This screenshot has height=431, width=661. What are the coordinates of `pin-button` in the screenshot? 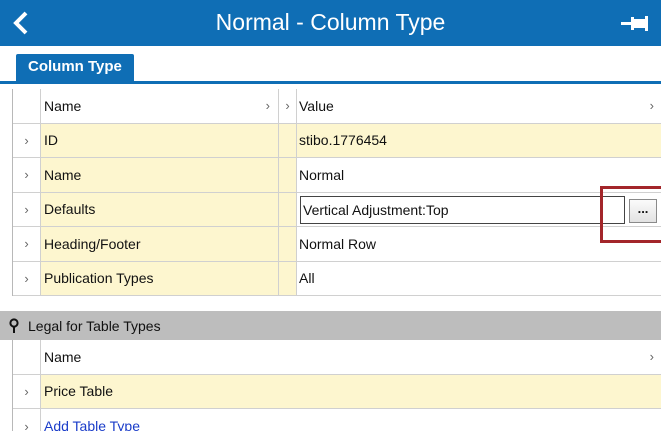 It's located at (635, 23).